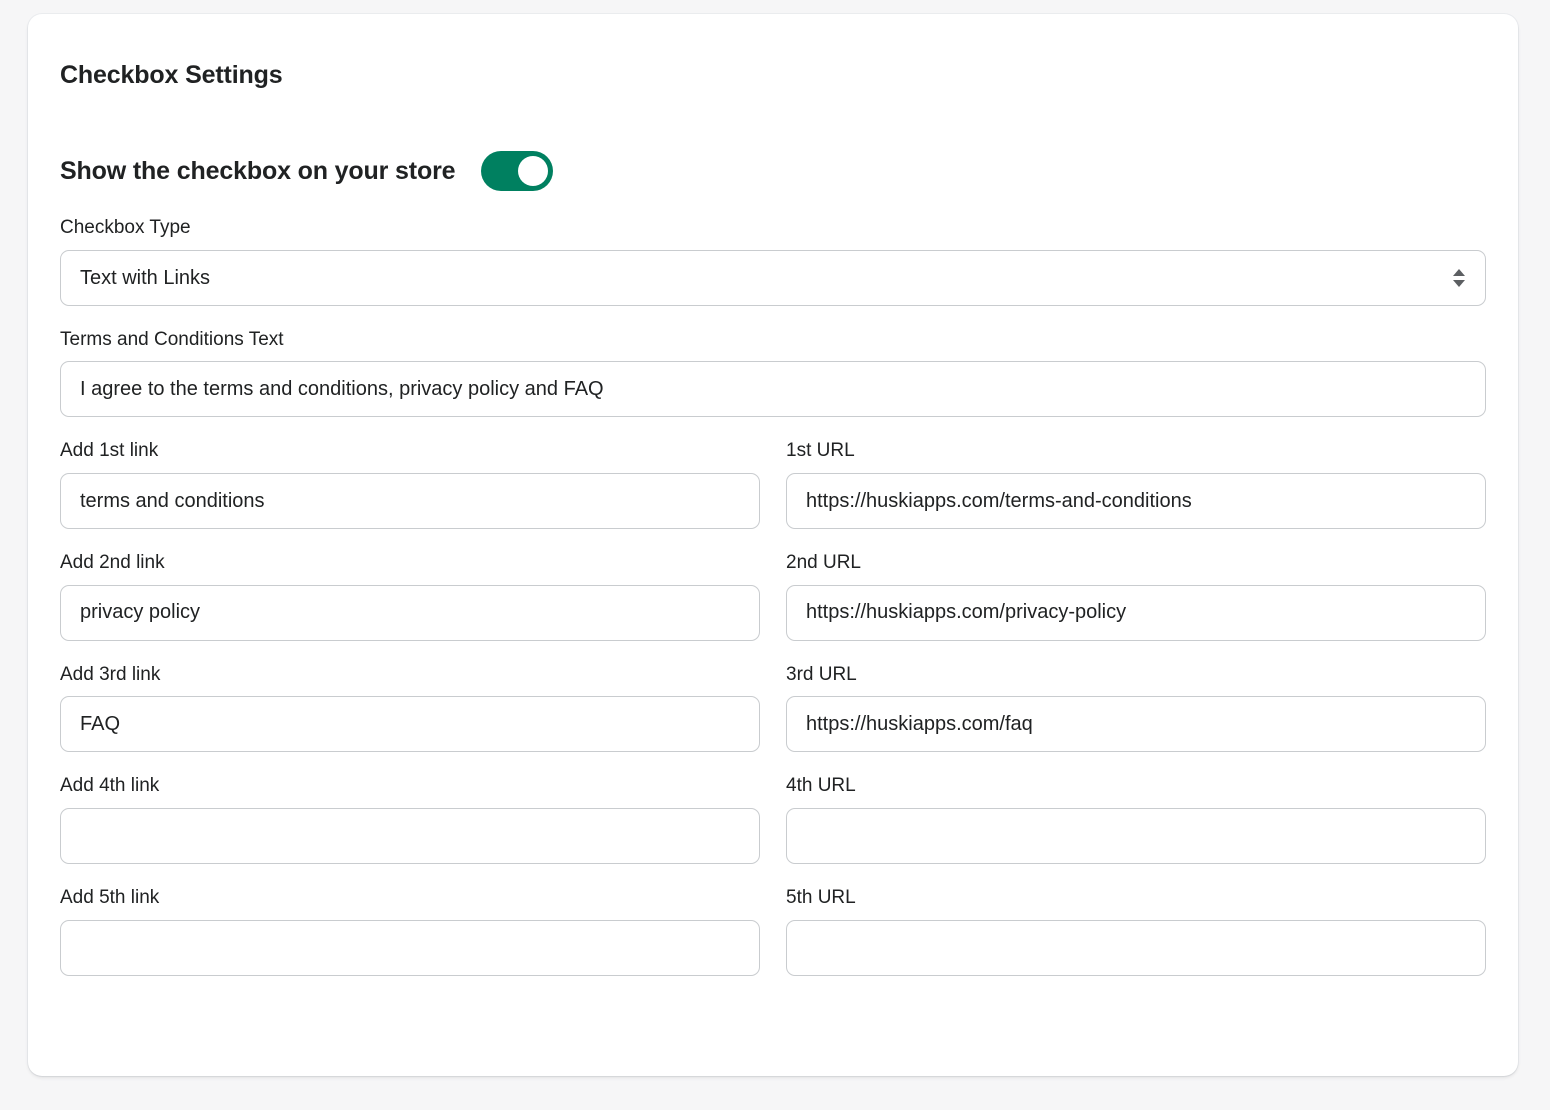  What do you see at coordinates (125, 227) in the screenshot?
I see `checkbox-type-label: Checkbox Type` at bounding box center [125, 227].